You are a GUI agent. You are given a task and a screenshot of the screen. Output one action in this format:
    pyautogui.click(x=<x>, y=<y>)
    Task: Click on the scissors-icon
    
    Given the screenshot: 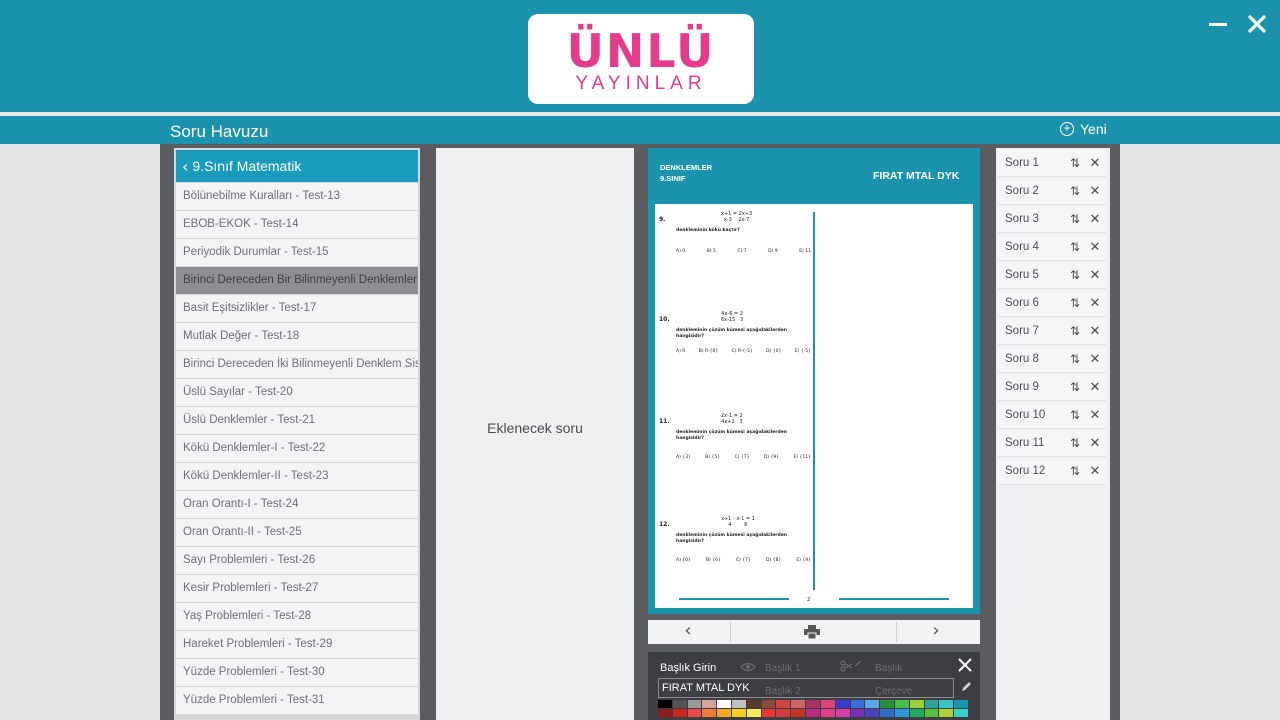 What is the action you would take?
    pyautogui.click(x=851, y=666)
    